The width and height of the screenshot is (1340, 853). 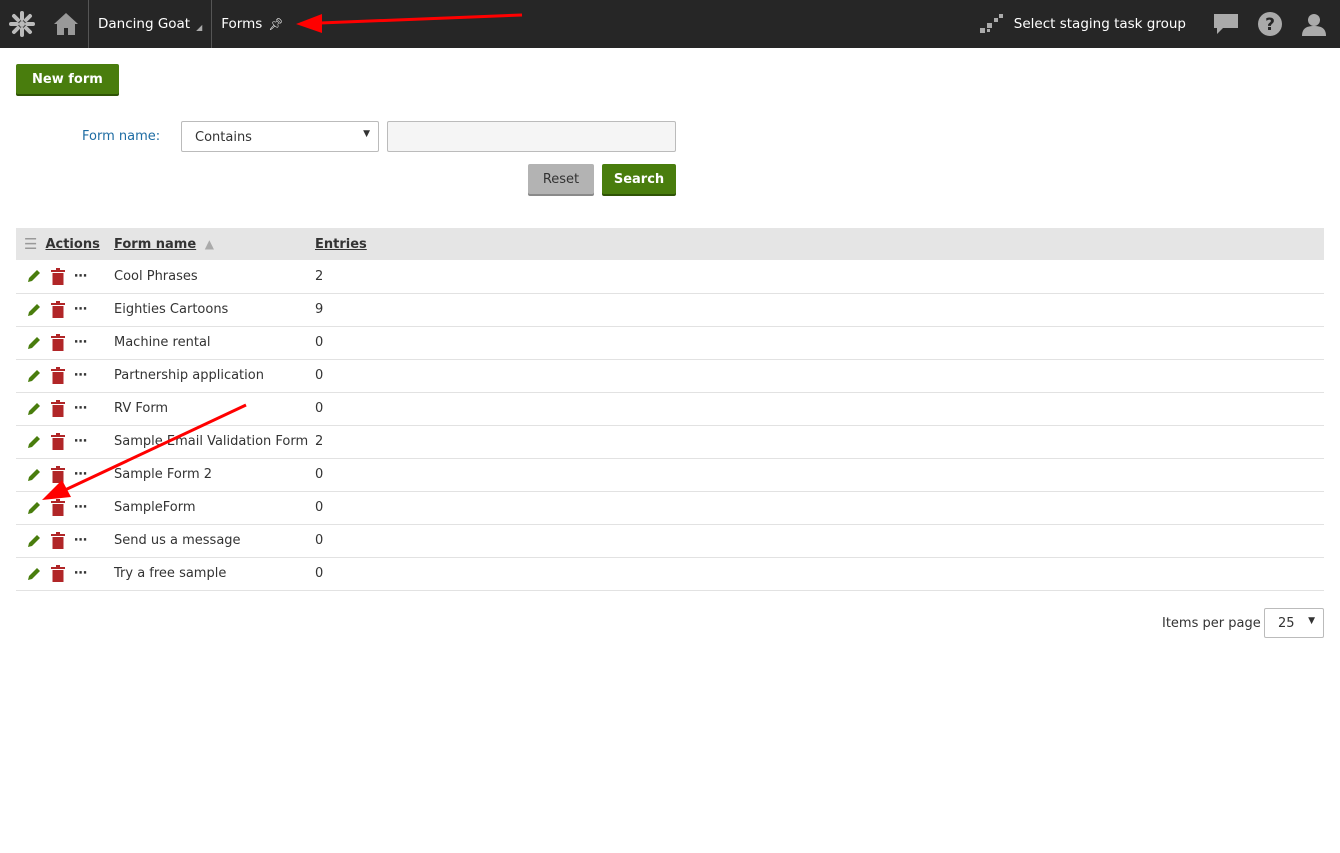 I want to click on app-breadcrumb: Forms 📌︎, so click(x=252, y=24).